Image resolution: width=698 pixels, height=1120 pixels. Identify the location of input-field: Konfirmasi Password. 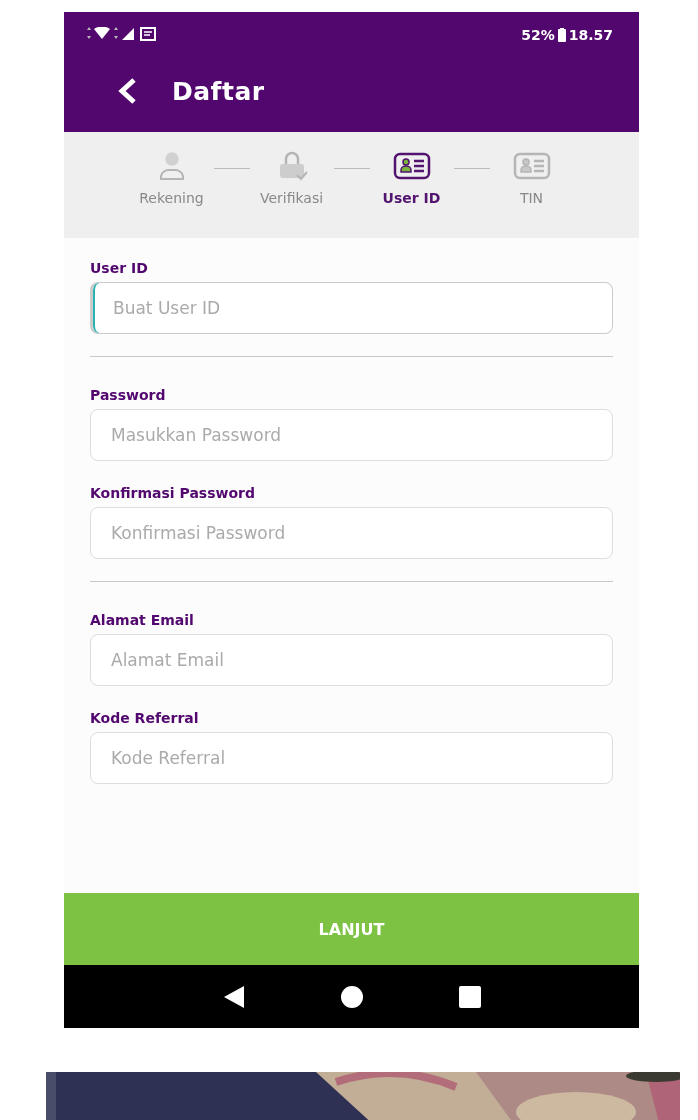
(351, 533).